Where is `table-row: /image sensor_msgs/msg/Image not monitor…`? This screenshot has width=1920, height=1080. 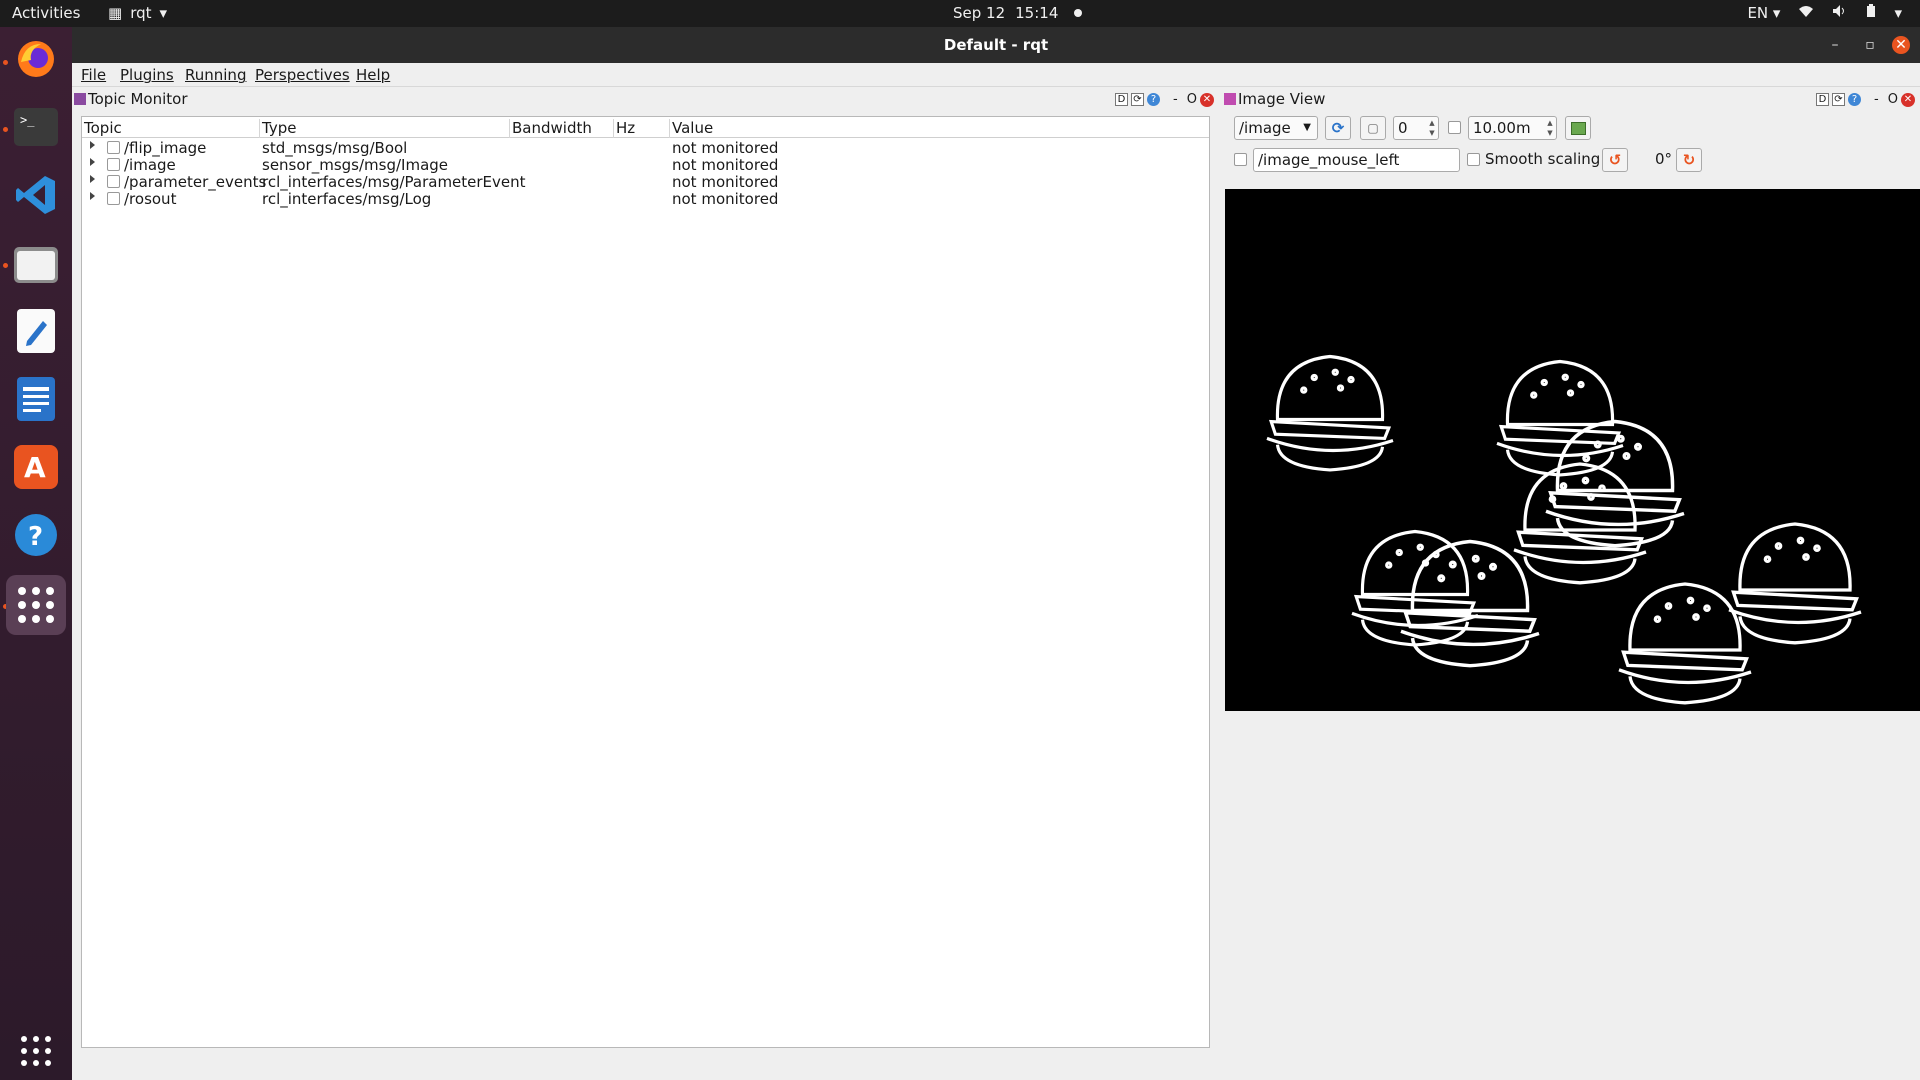 table-row: /image sensor_msgs/msg/Image not monitor… is located at coordinates (645, 165).